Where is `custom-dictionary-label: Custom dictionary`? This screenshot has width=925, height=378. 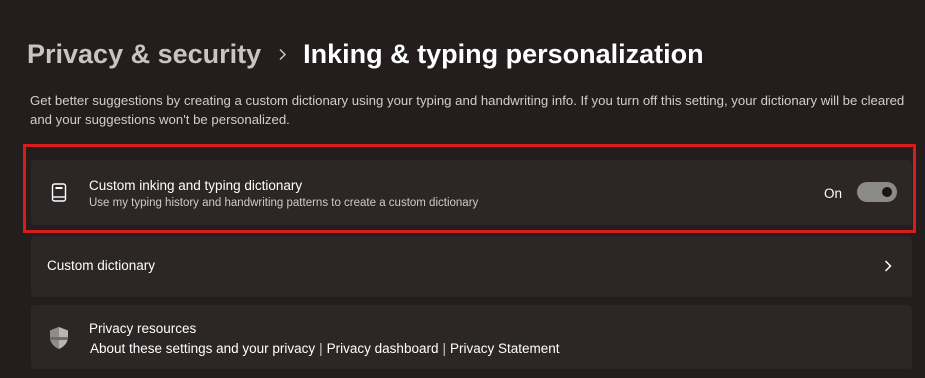
custom-dictionary-label: Custom dictionary is located at coordinates (101, 265).